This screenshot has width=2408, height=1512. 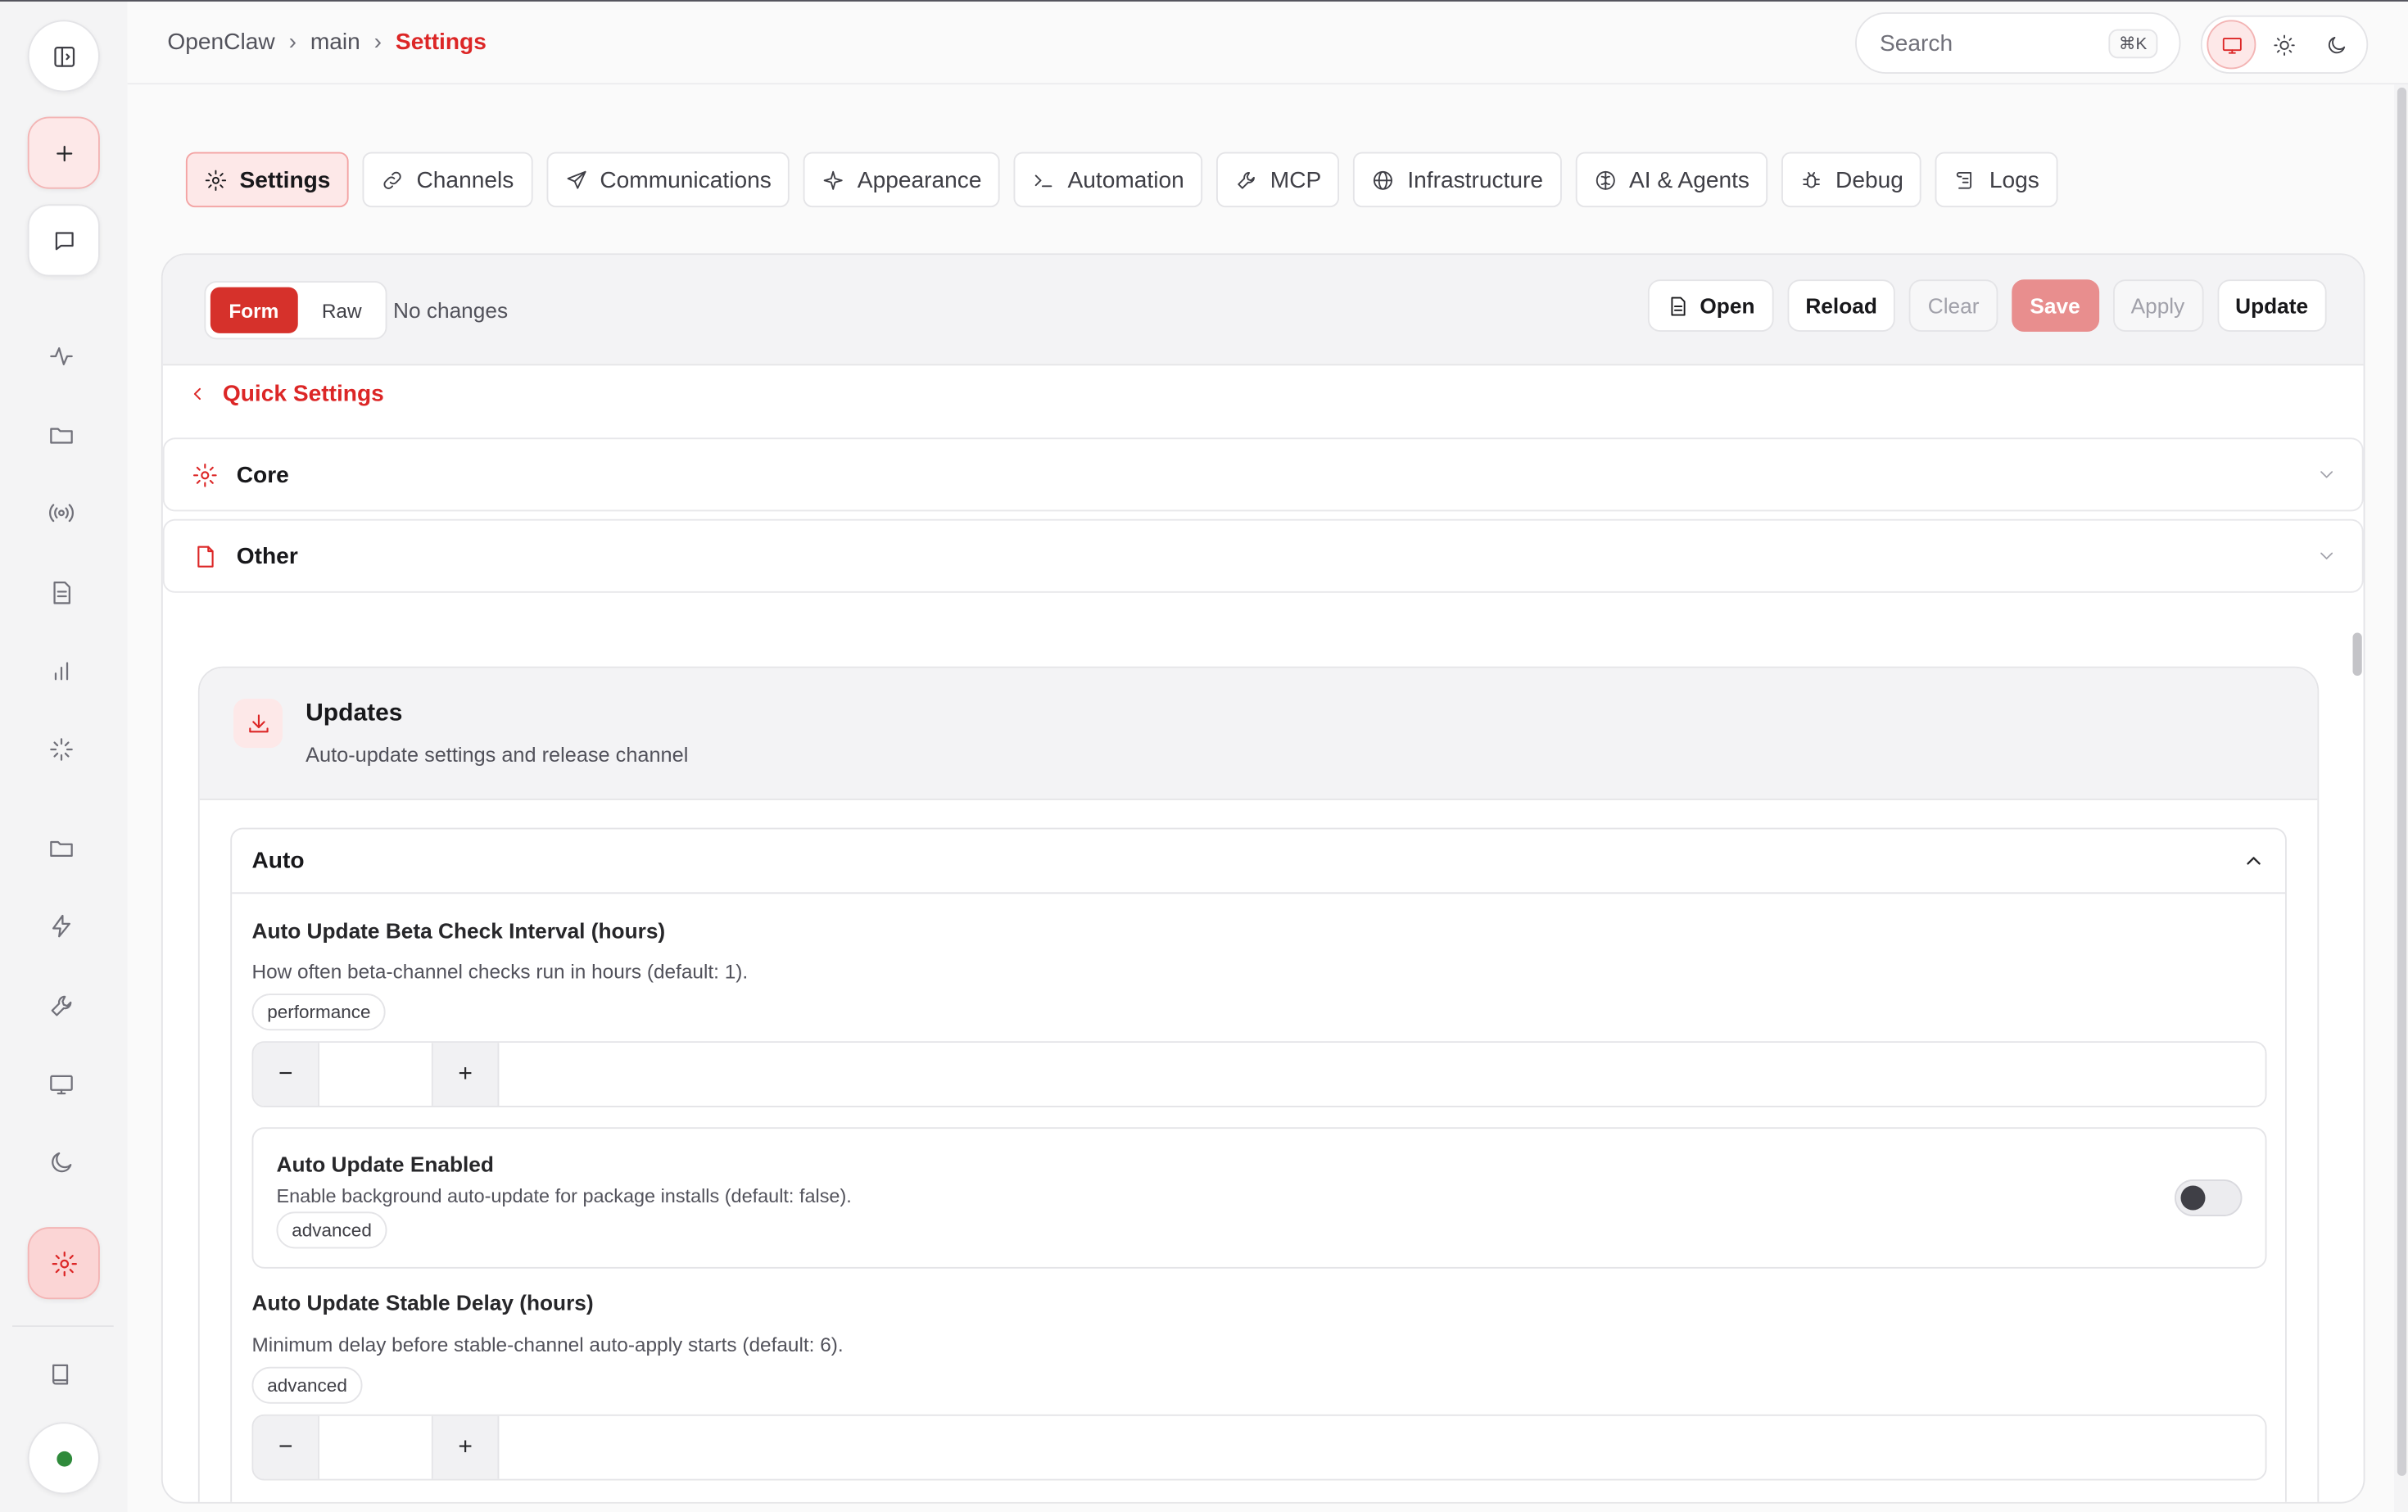 I want to click on search-placeholder: Search, so click(x=1916, y=43).